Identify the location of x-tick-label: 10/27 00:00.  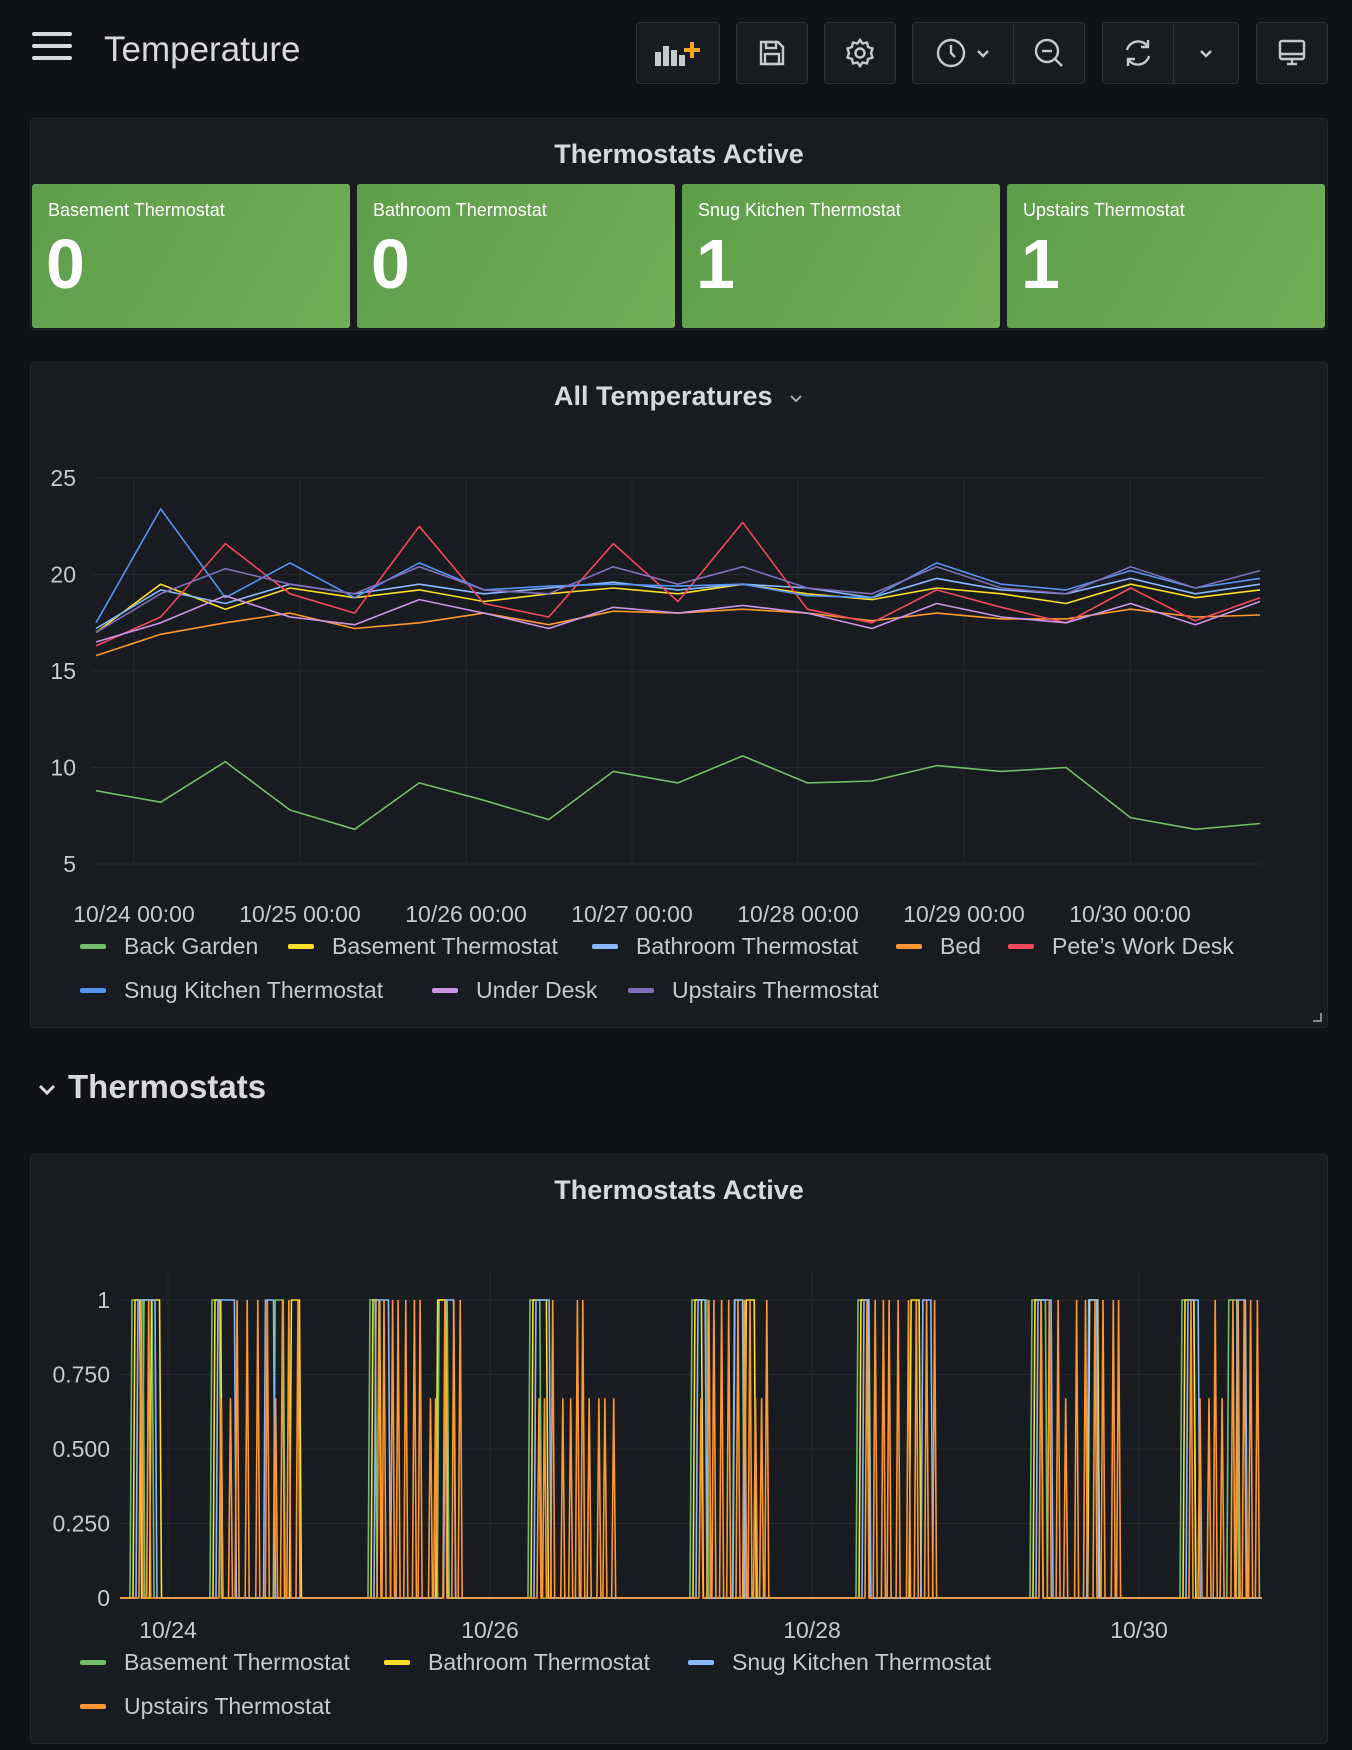
(632, 914).